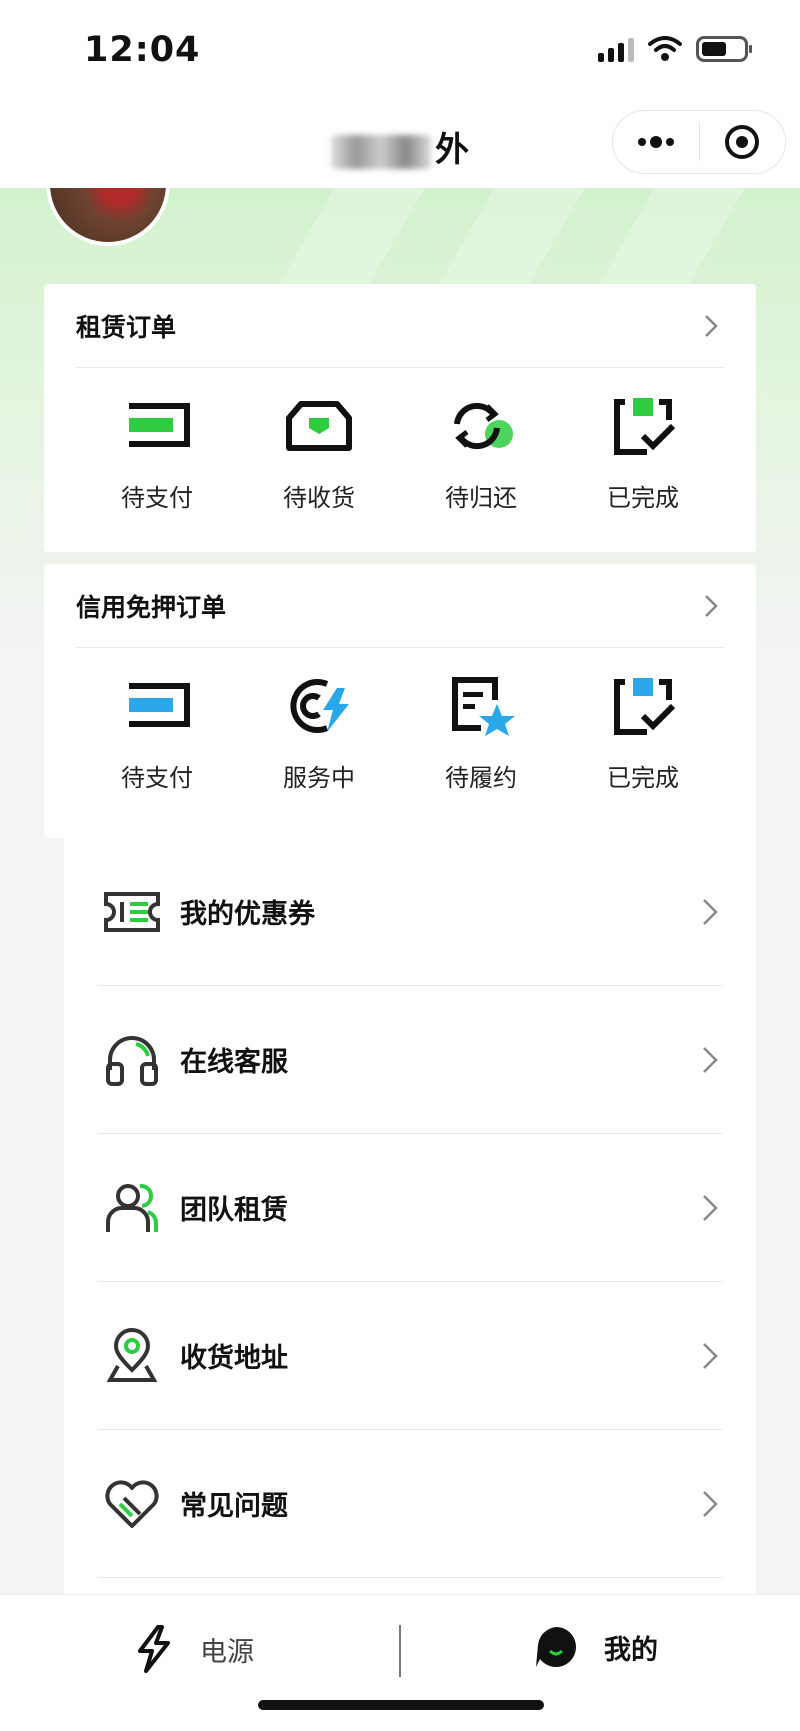  I want to click on tab-power: 电源, so click(194, 1649).